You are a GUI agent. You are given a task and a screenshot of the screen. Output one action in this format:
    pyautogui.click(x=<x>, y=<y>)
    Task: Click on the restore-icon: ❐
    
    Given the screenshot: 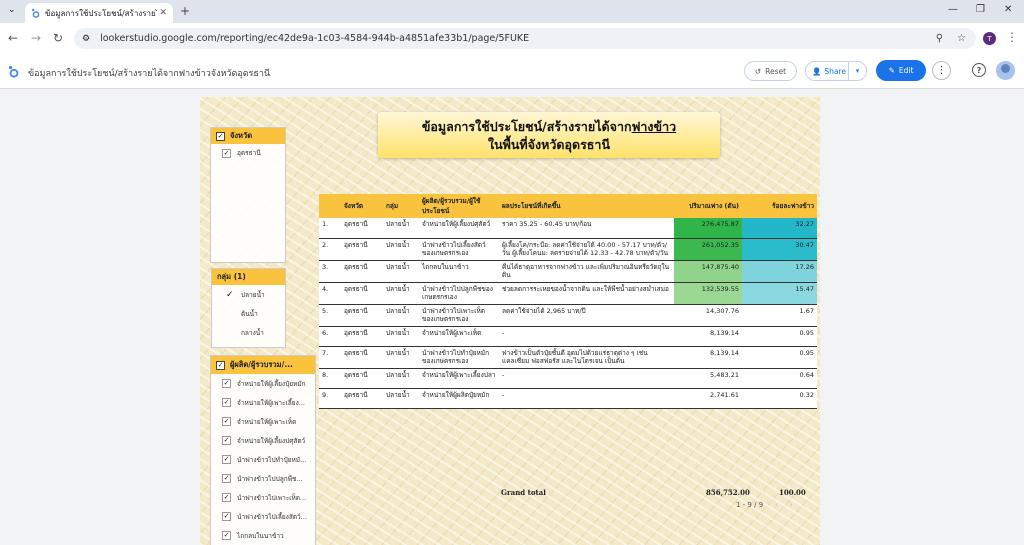 What is the action you would take?
    pyautogui.click(x=980, y=9)
    